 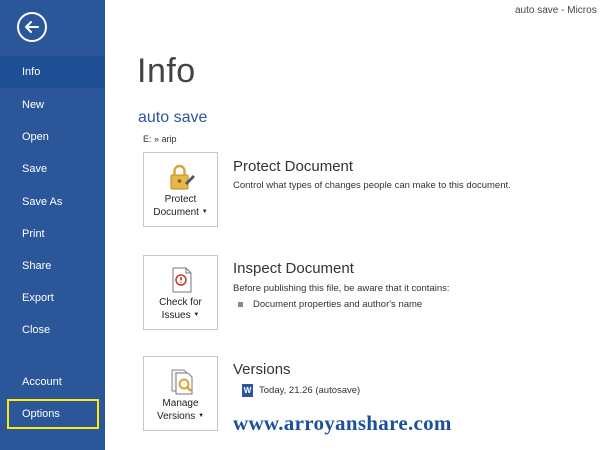 What do you see at coordinates (240, 304) in the screenshot?
I see `bullet-icon` at bounding box center [240, 304].